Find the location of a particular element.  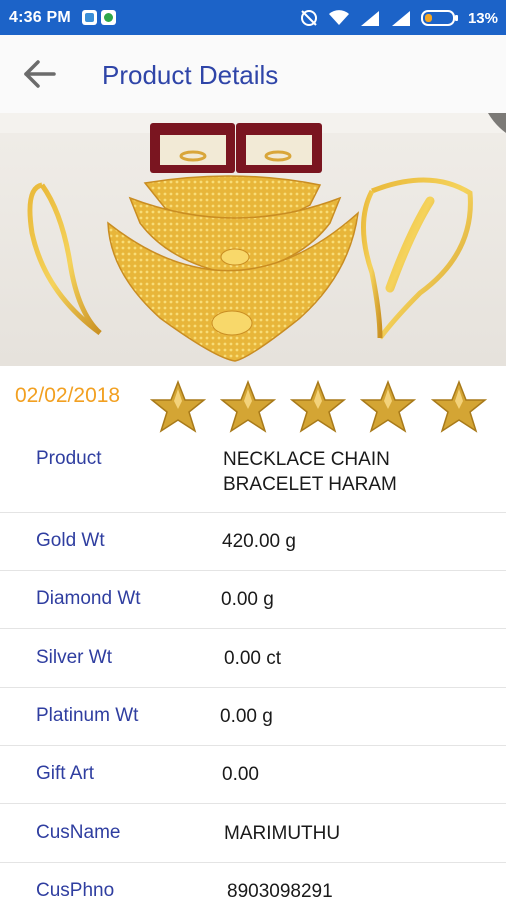

detail-row-cusphno: CusPhno 8903098291 is located at coordinates (253, 891).